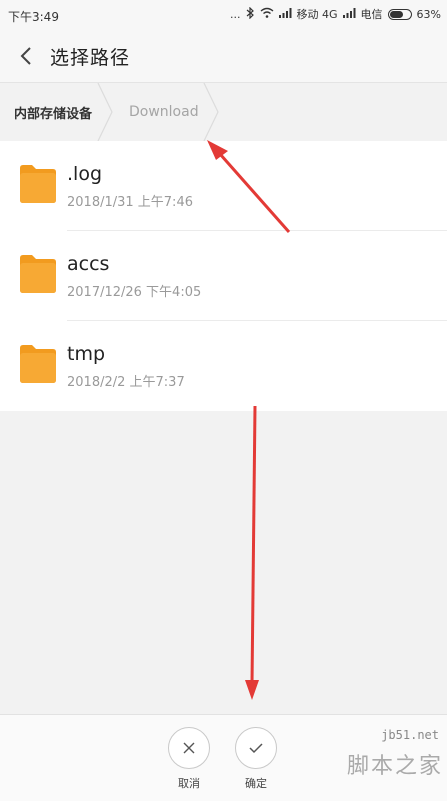 The image size is (447, 801). Describe the element at coordinates (410, 735) in the screenshot. I see `watermark-site: jb51.net` at that location.